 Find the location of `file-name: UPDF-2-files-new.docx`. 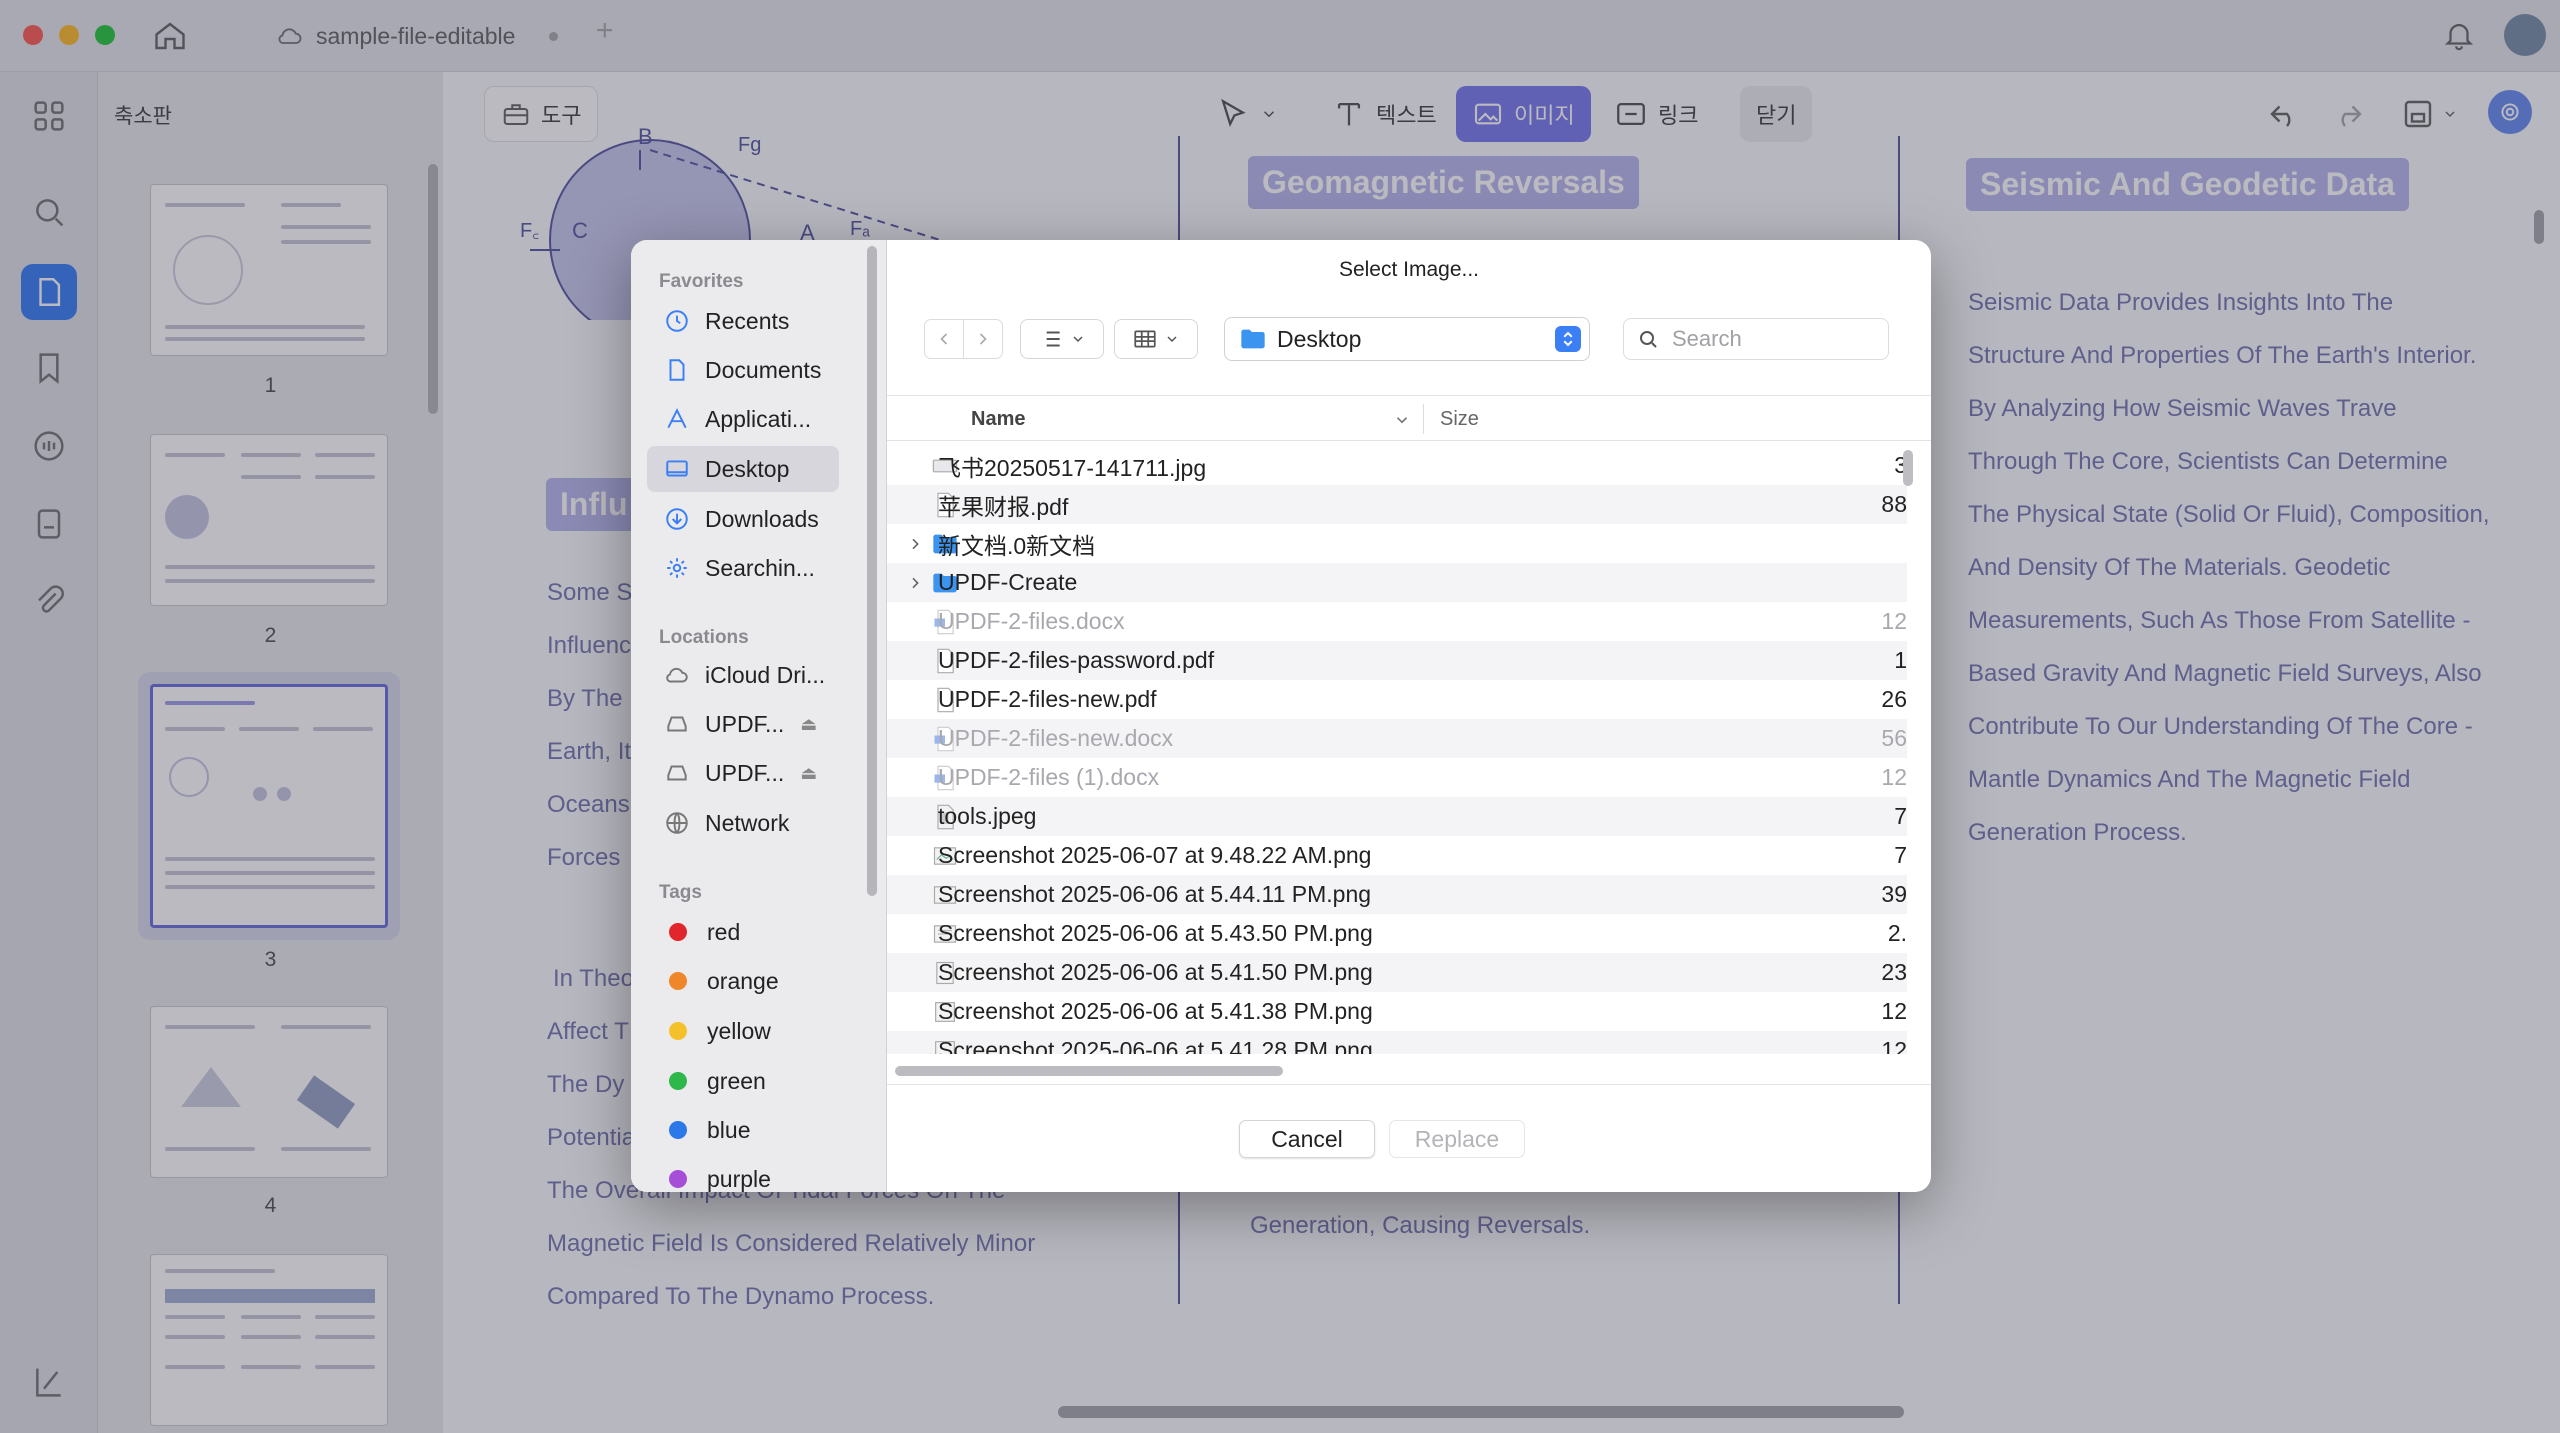

file-name: UPDF-2-files-new.docx is located at coordinates (1056, 738).